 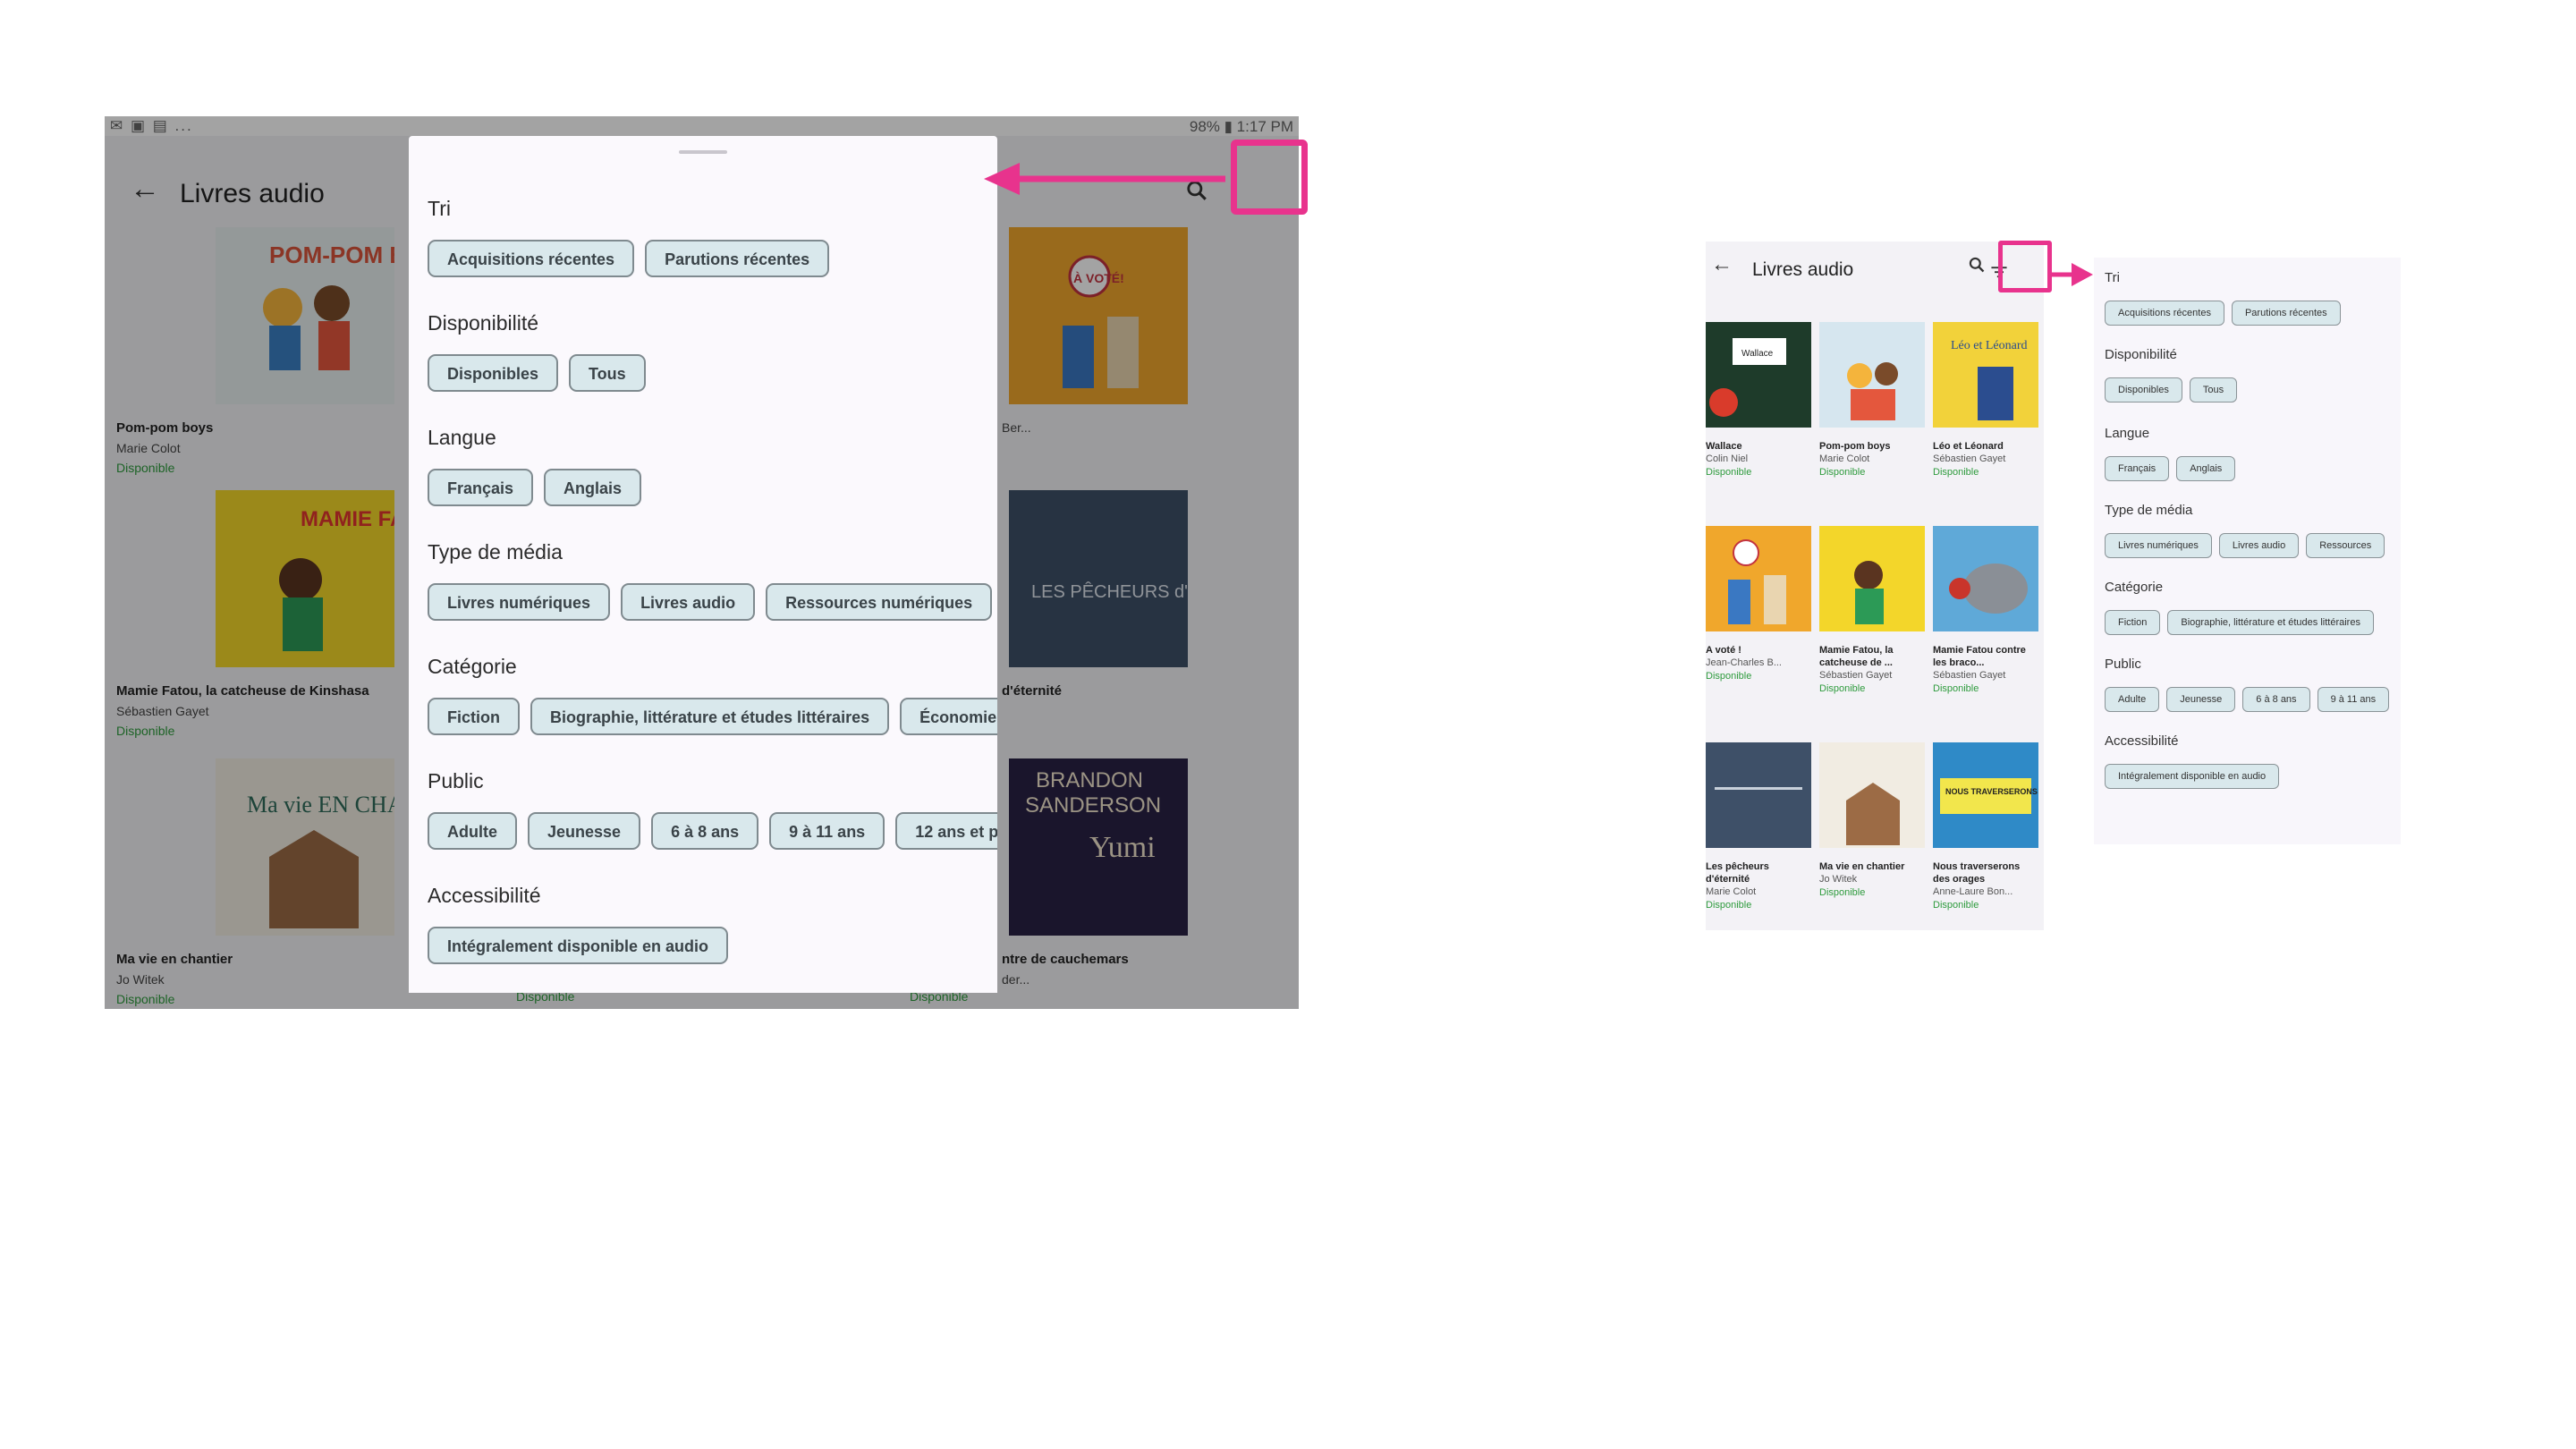 What do you see at coordinates (948, 716) in the screenshot?
I see `chip-economie: Économie, f` at bounding box center [948, 716].